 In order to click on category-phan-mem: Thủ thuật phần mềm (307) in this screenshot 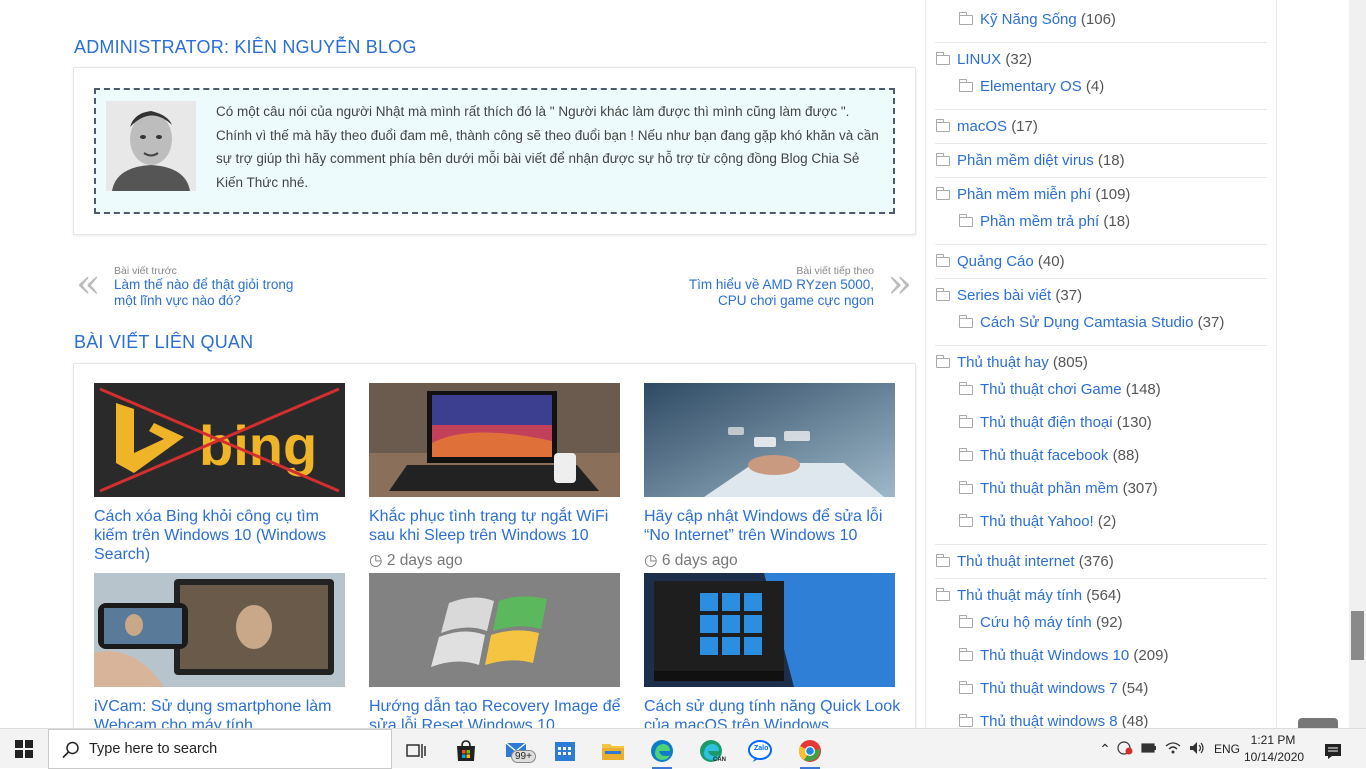, I will do `click(1058, 488)`.